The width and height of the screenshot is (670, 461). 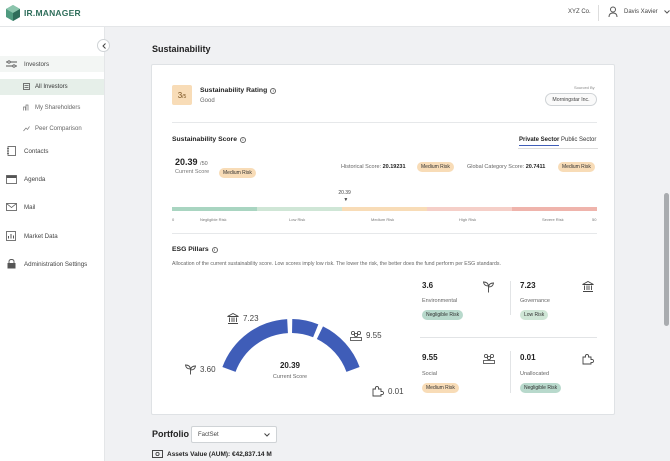 I want to click on sidebar-item-peer-comparison: Peer Comparison, so click(x=52, y=129).